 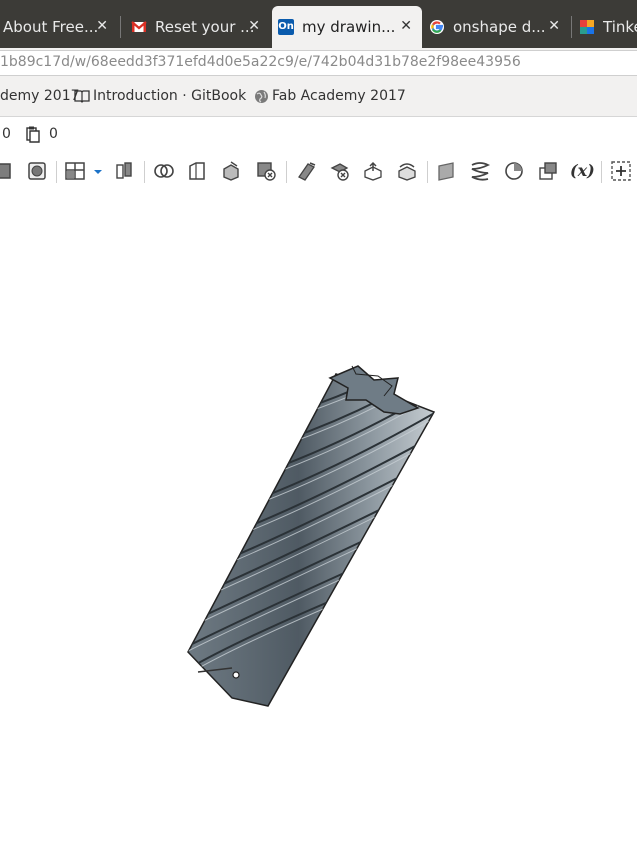 I want to click on tinkercad-icon, so click(x=587, y=27).